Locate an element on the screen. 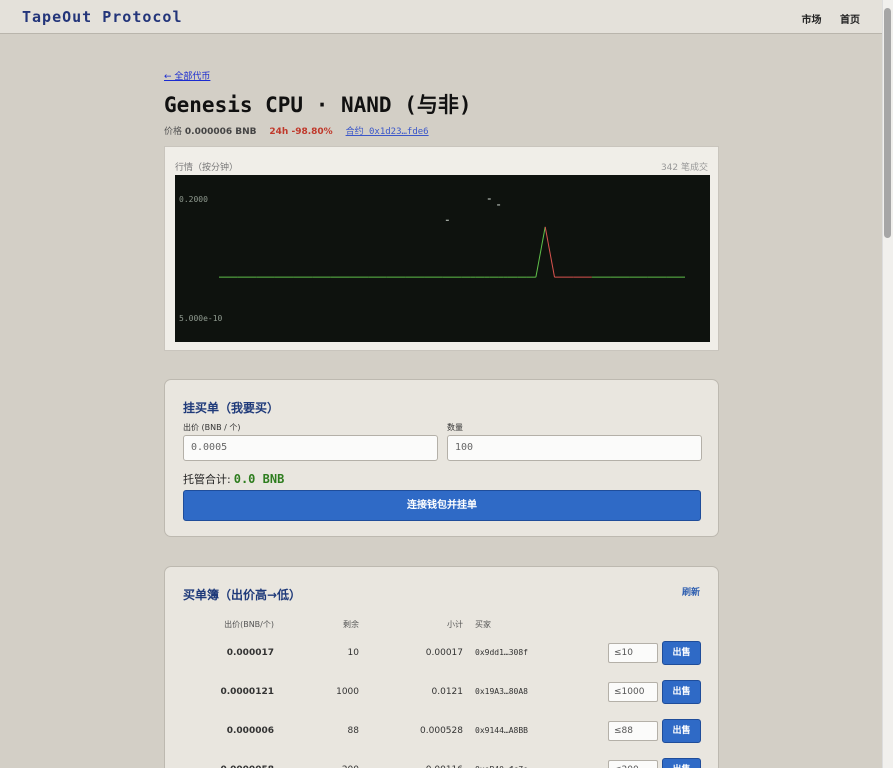 The height and width of the screenshot is (768, 893). row-buyer: 0x9144…A8BB is located at coordinates (501, 730).